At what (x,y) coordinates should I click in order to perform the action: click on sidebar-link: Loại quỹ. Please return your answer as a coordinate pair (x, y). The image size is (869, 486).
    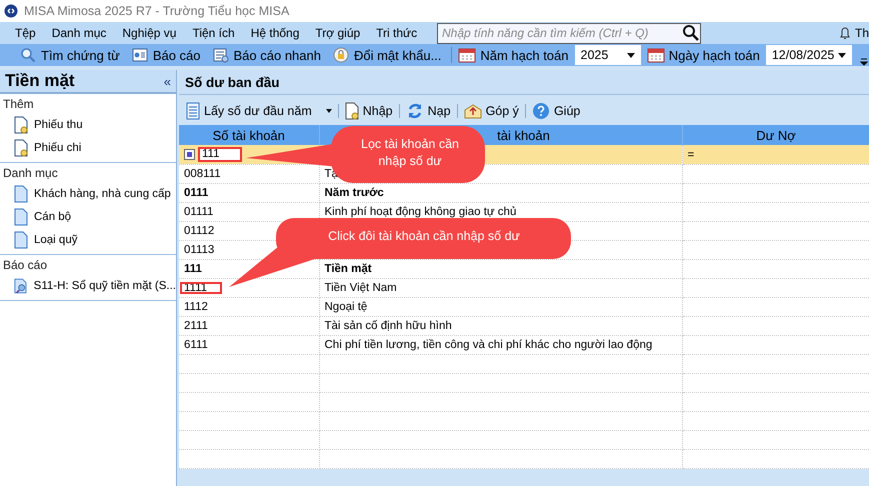
    Looking at the image, I should click on (56, 240).